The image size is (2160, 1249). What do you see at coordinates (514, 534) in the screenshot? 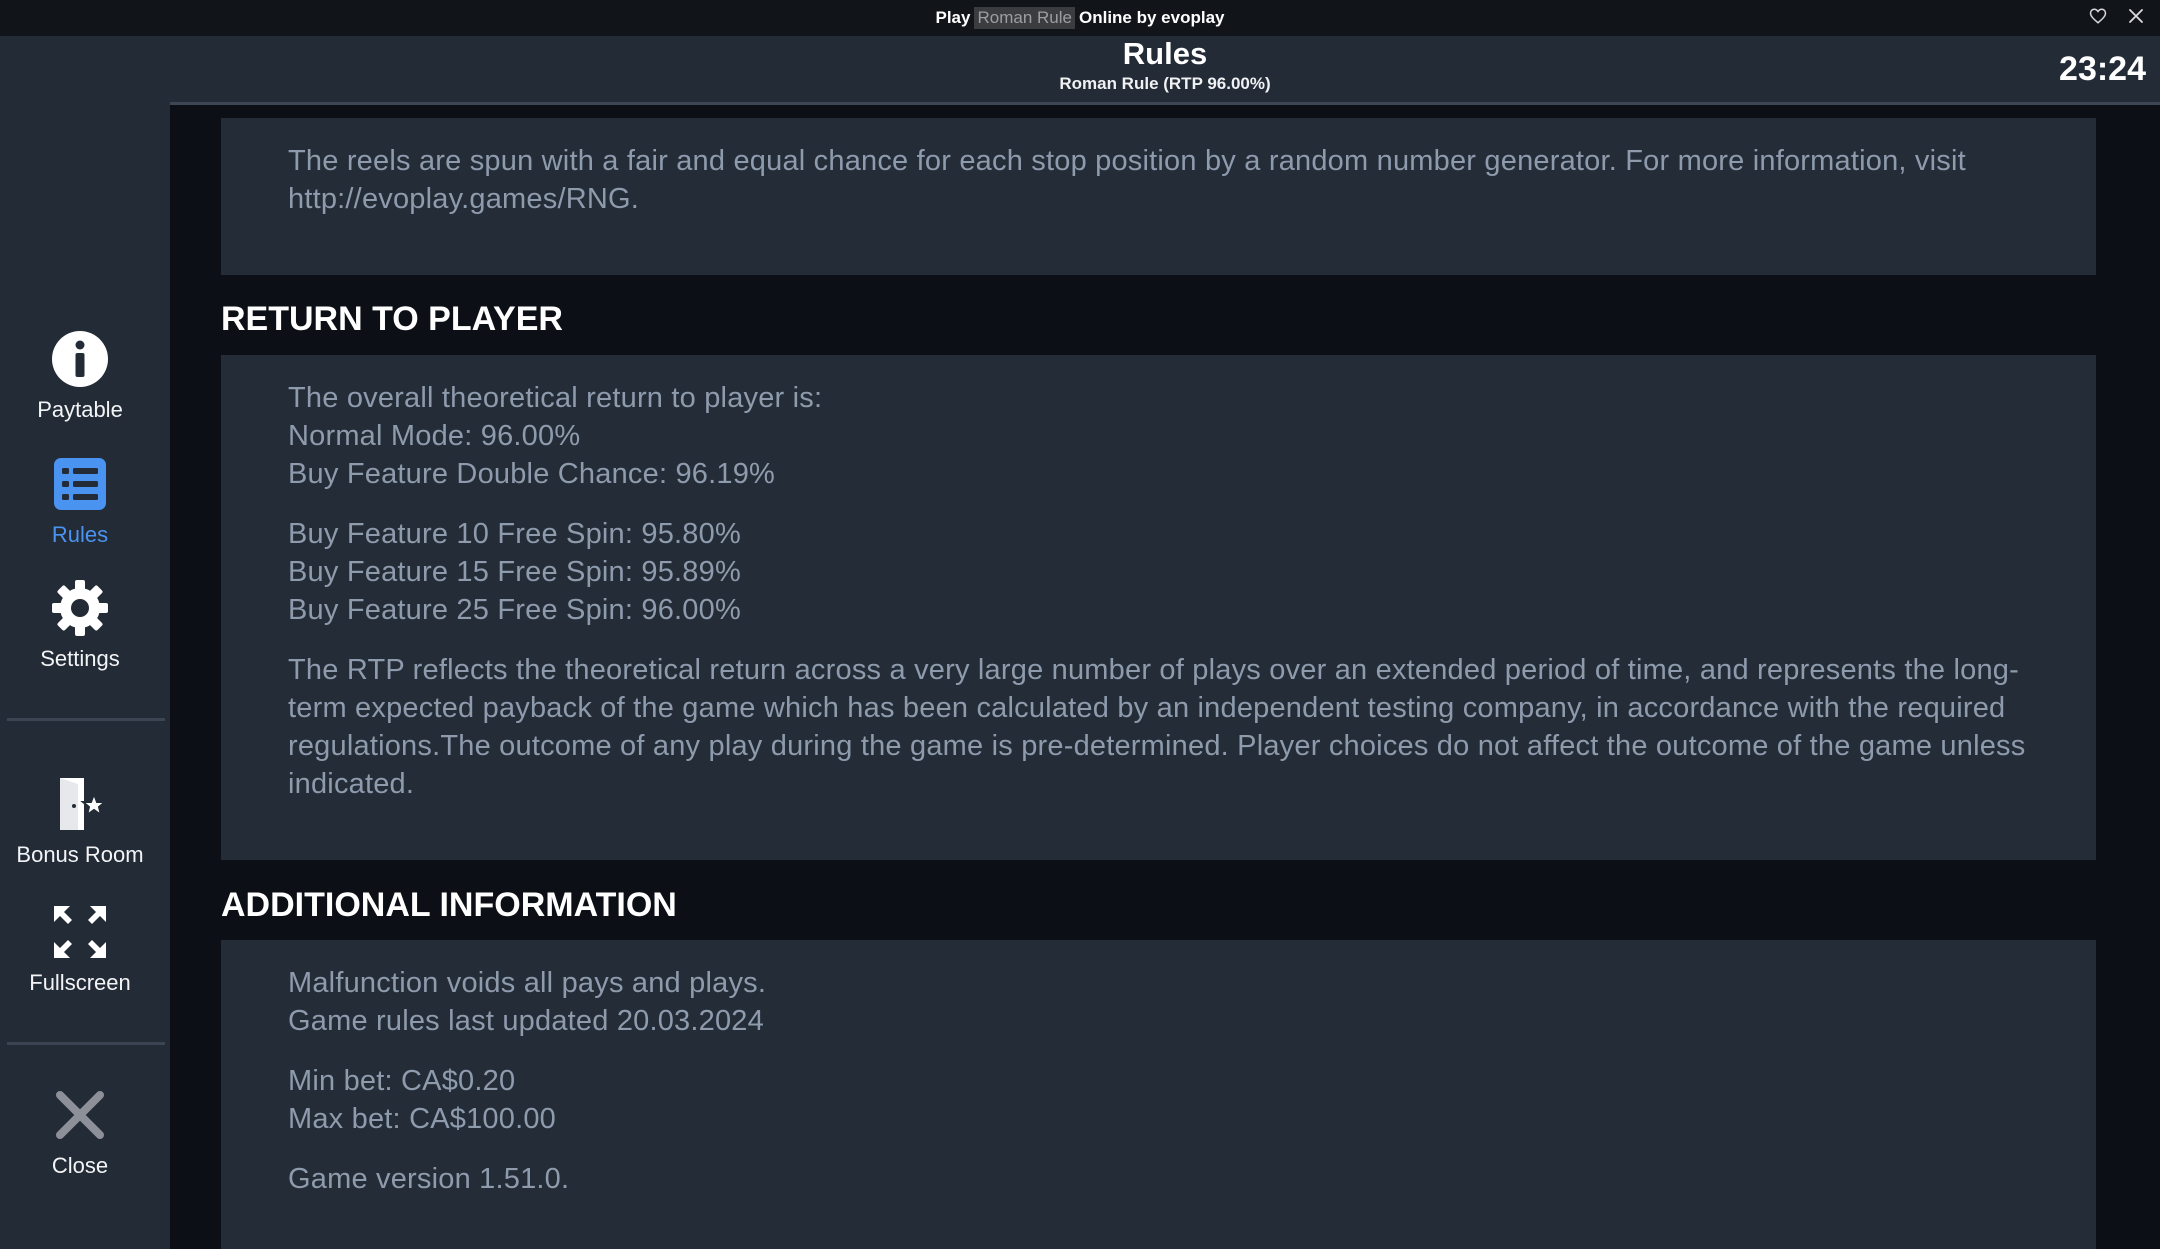
I see `rtp-line: Buy Feature 10 Free Spin: 95.80%` at bounding box center [514, 534].